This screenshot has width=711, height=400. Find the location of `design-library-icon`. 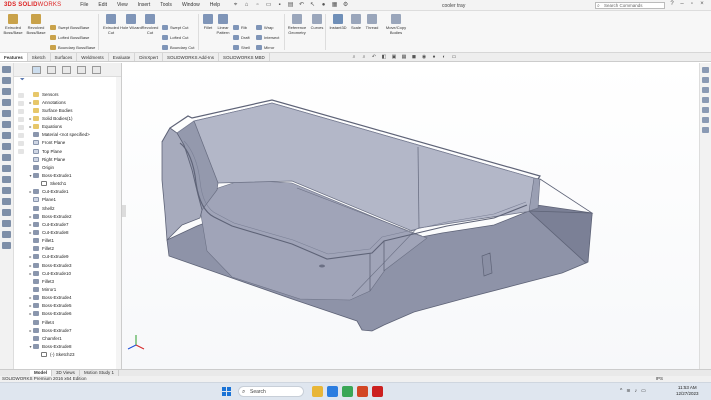

design-library-icon is located at coordinates (705, 80).